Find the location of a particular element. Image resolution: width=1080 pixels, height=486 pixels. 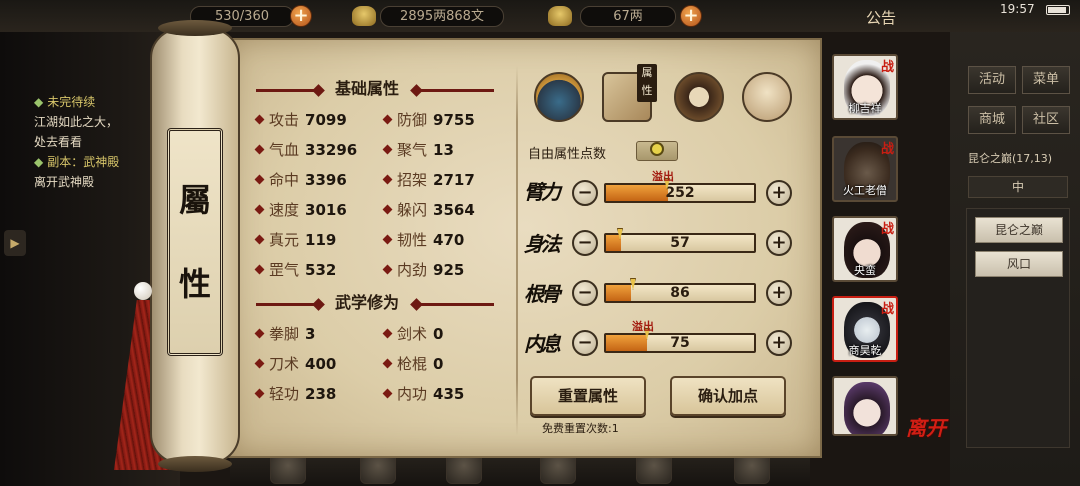

constitution-bar: 86 is located at coordinates (680, 293).